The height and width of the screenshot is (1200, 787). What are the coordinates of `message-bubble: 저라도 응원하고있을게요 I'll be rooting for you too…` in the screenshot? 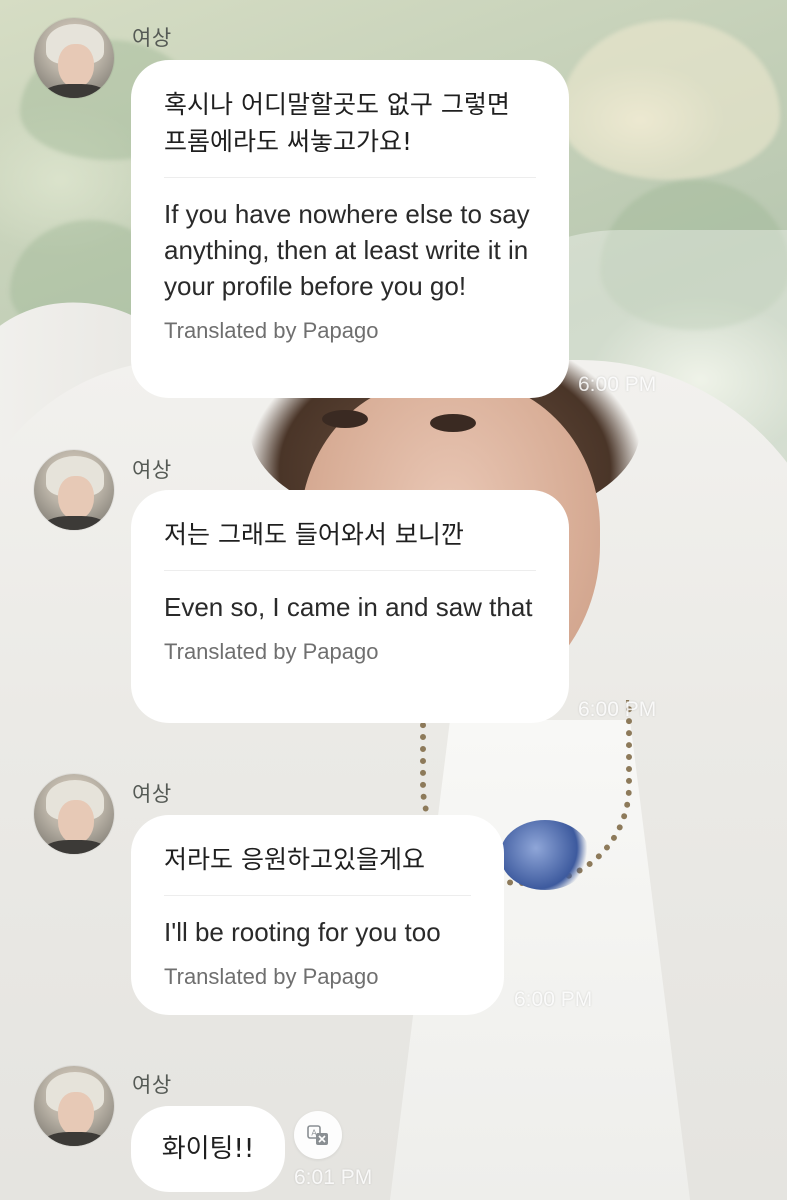 It's located at (317, 915).